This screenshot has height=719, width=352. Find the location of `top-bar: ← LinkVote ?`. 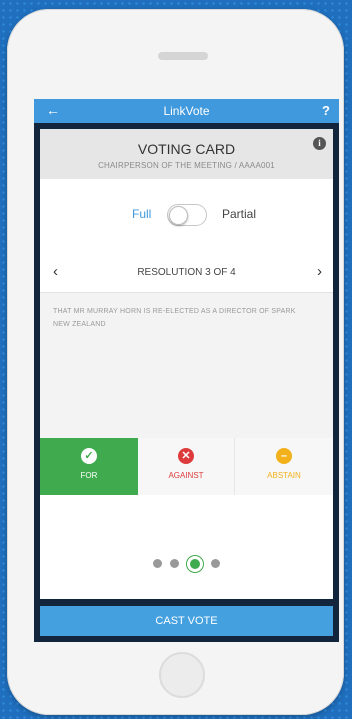

top-bar: ← LinkVote ? is located at coordinates (186, 111).